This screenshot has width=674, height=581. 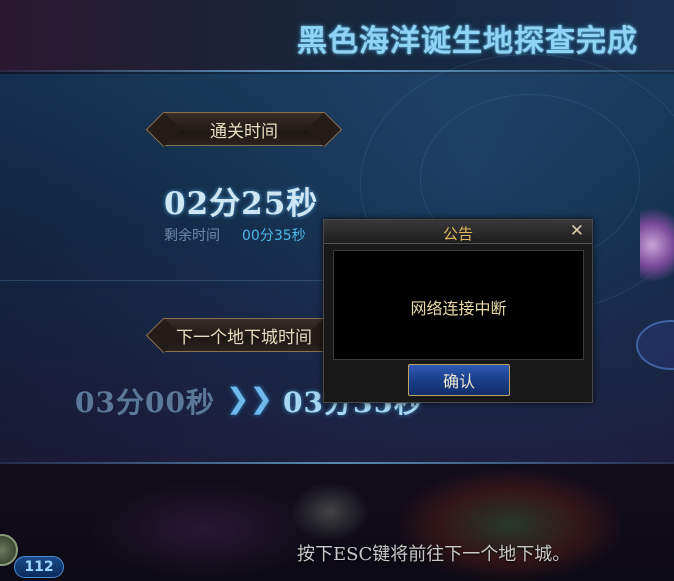 I want to click on bottom-art-glow-center, so click(x=330, y=512).